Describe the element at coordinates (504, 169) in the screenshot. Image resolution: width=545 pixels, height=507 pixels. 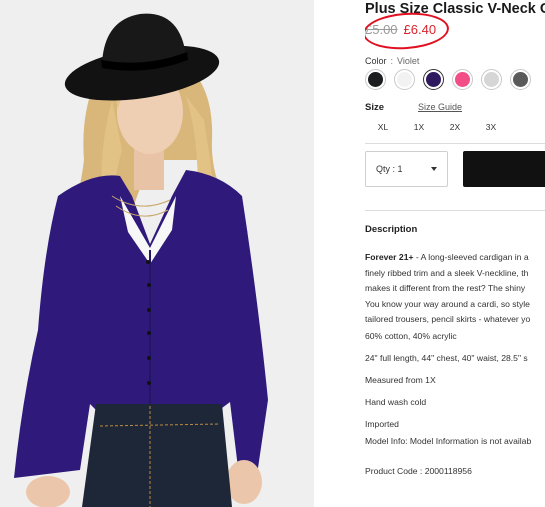
I see `add-to-bag-button` at that location.